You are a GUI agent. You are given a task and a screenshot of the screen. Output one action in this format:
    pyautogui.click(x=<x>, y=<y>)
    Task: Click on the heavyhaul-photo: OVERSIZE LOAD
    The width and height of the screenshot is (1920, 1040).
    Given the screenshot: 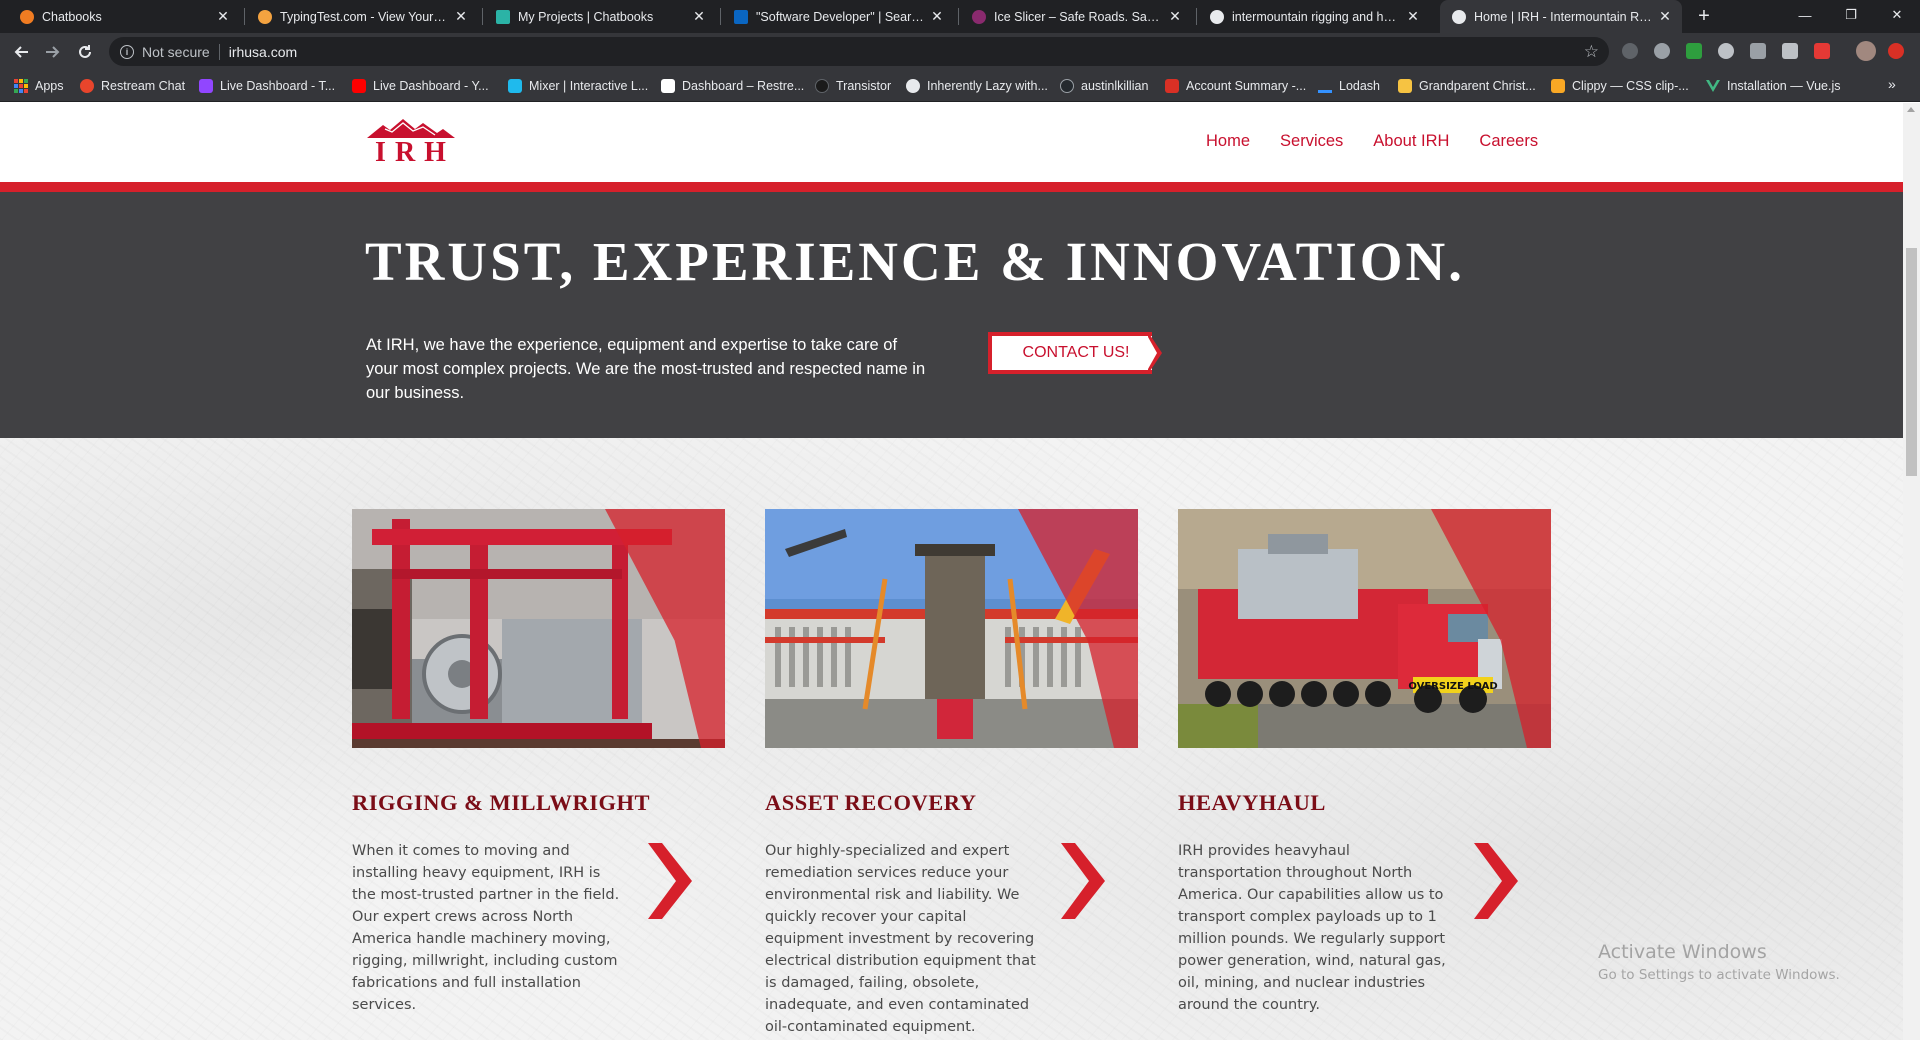 What is the action you would take?
    pyautogui.click(x=1364, y=628)
    